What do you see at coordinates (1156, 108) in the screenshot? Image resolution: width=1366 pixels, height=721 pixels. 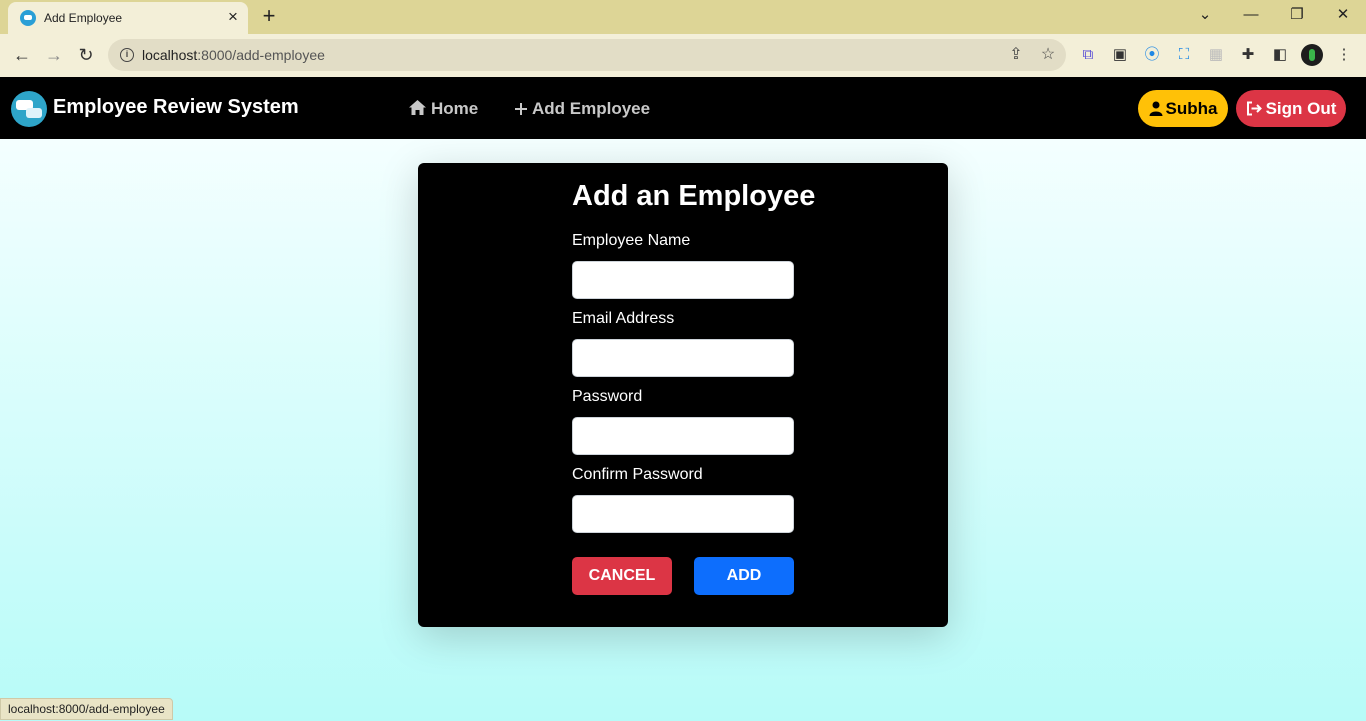 I see `user-icon` at bounding box center [1156, 108].